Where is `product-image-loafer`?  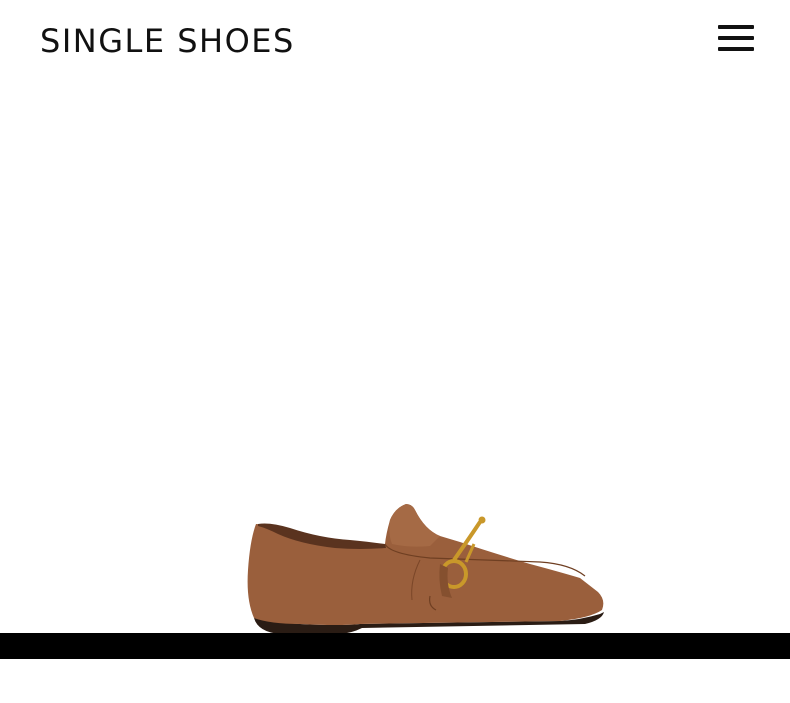 product-image-loafer is located at coordinates (425, 570).